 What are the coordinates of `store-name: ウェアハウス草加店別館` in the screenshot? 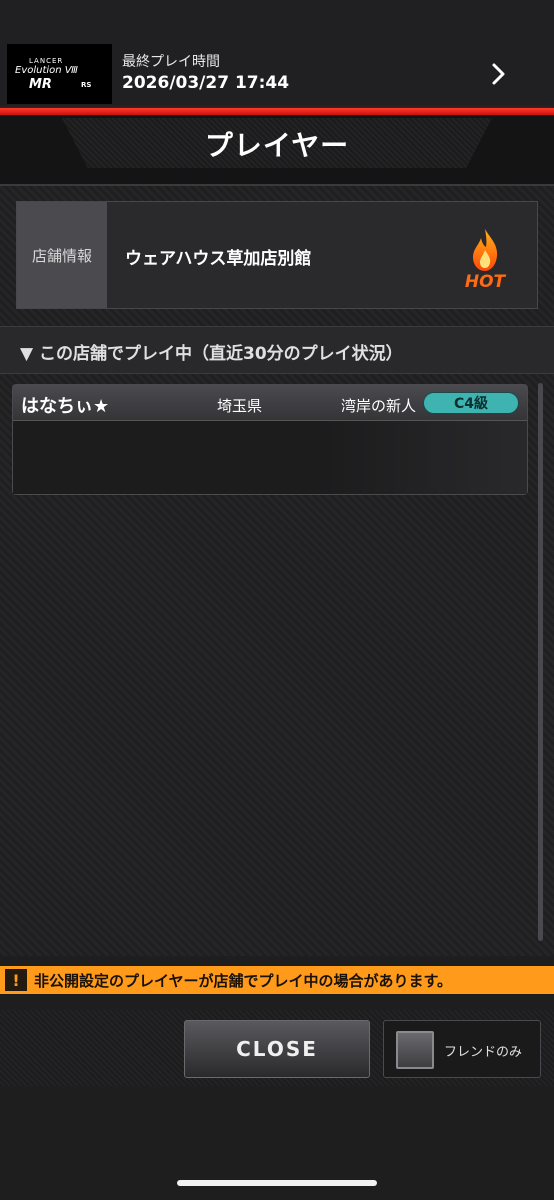 It's located at (218, 259).